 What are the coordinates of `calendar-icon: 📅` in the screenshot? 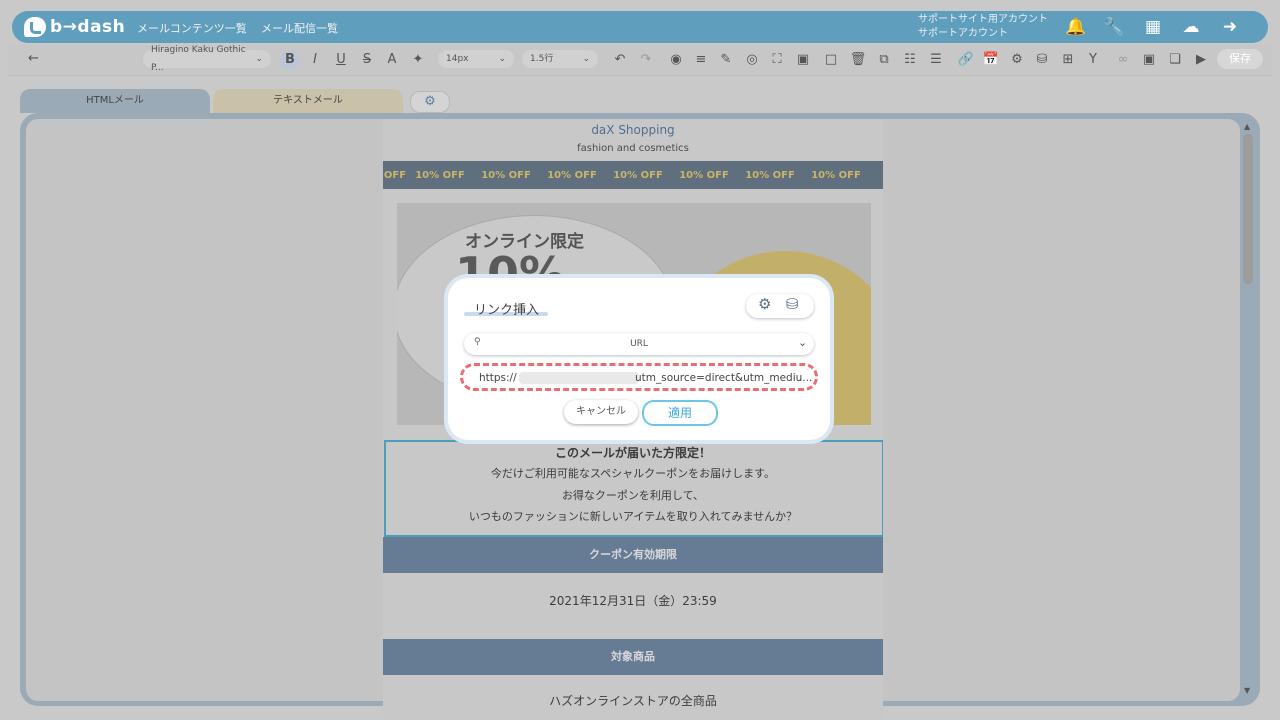 It's located at (991, 60).